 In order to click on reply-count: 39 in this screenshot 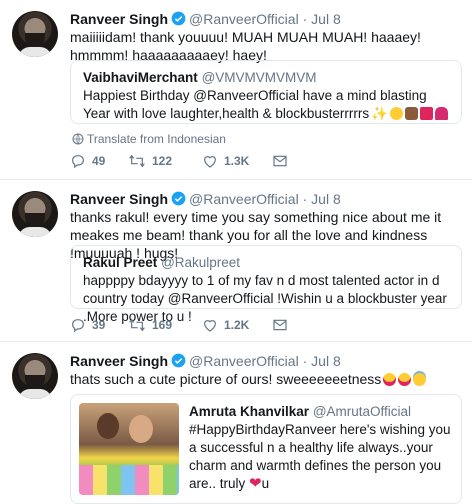, I will do `click(99, 325)`.